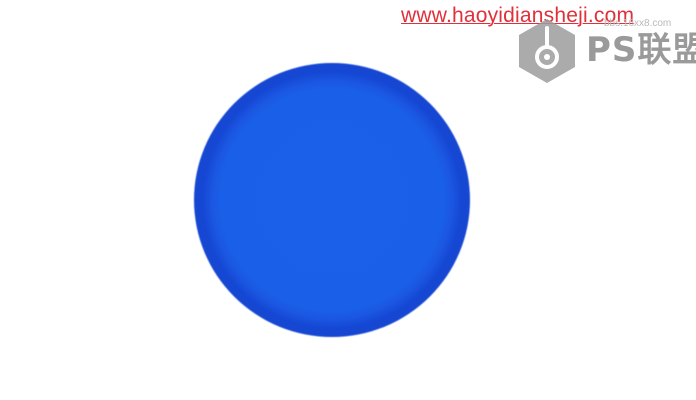 Image resolution: width=696 pixels, height=400 pixels. What do you see at coordinates (641, 50) in the screenshot?
I see `watermark-logo-text: PS联盟` at bounding box center [641, 50].